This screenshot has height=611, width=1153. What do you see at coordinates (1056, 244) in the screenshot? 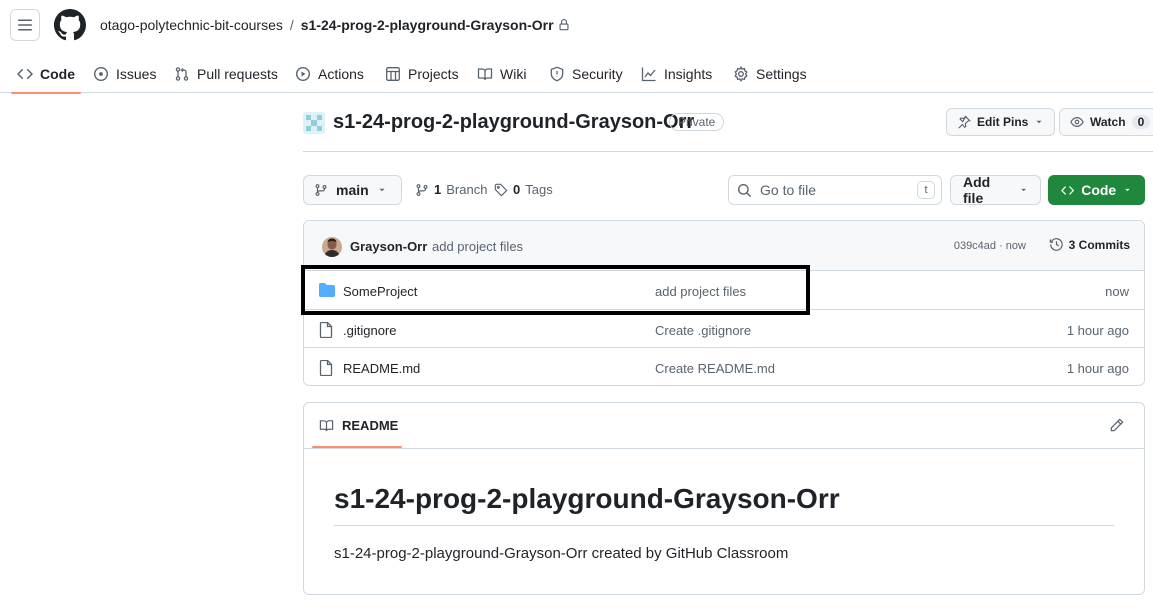
I see `history-icon` at bounding box center [1056, 244].